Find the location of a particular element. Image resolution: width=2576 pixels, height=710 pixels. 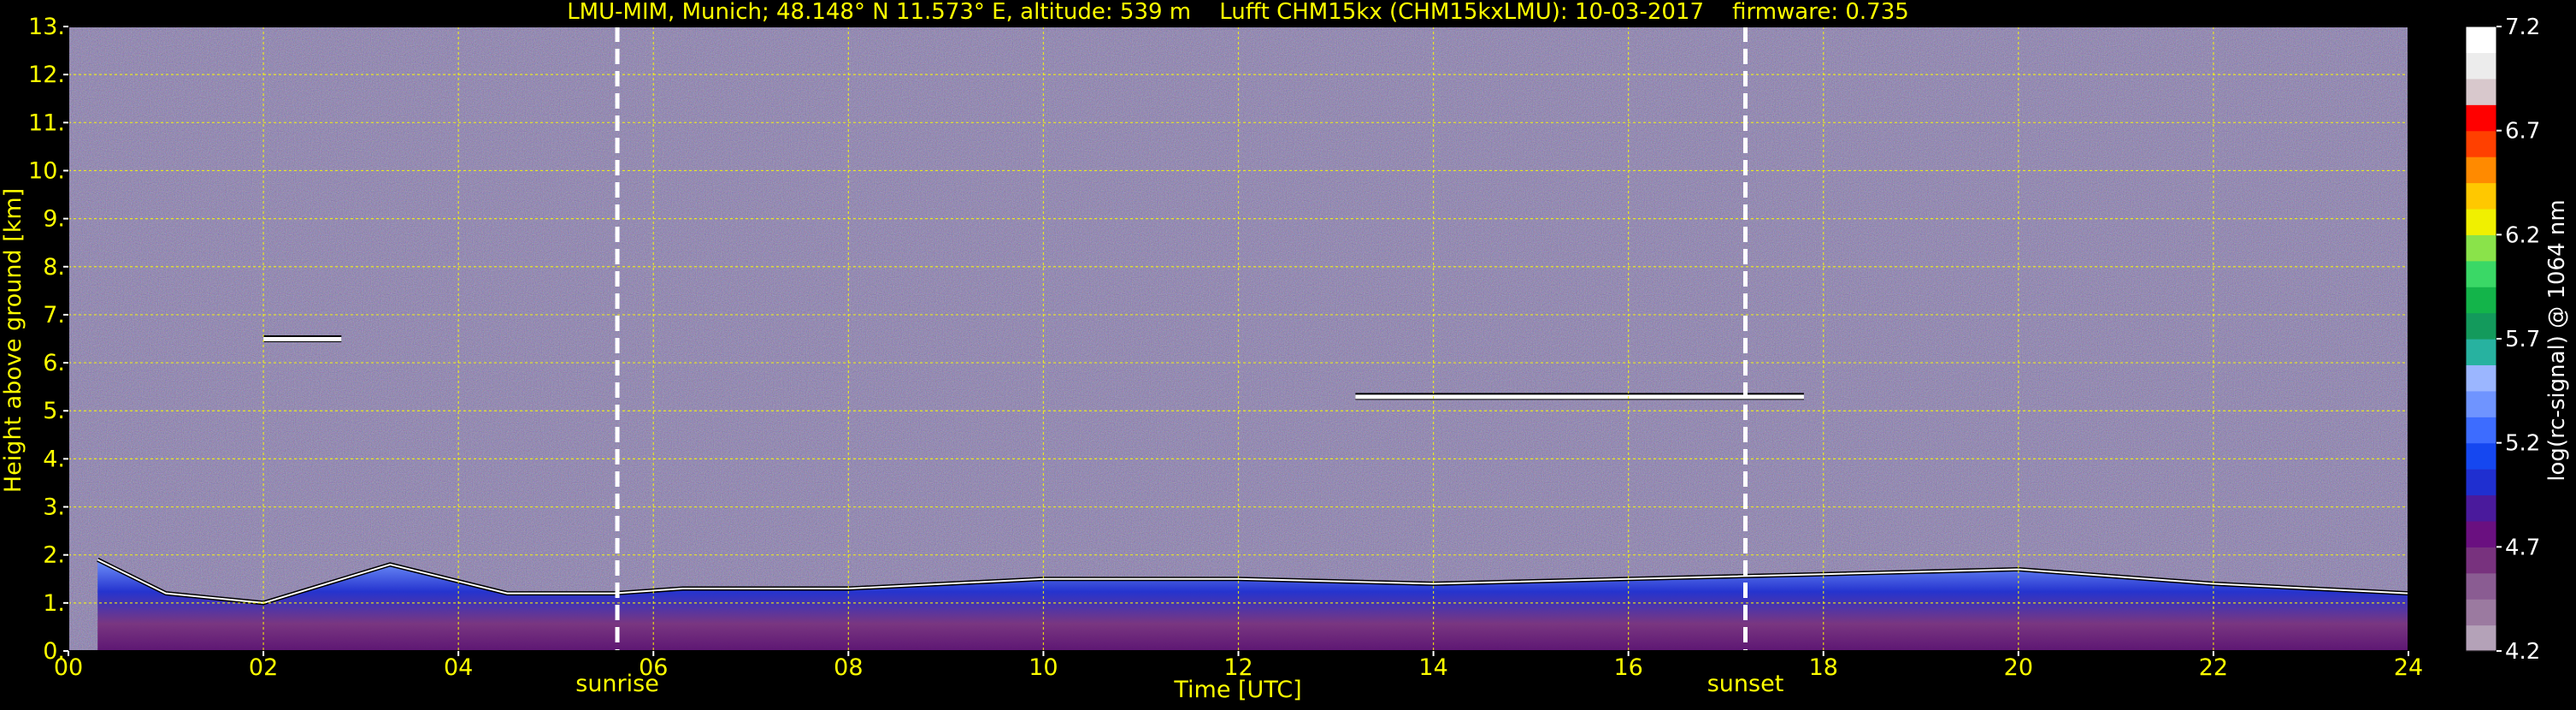

y-tick-label: 1. is located at coordinates (54, 603).